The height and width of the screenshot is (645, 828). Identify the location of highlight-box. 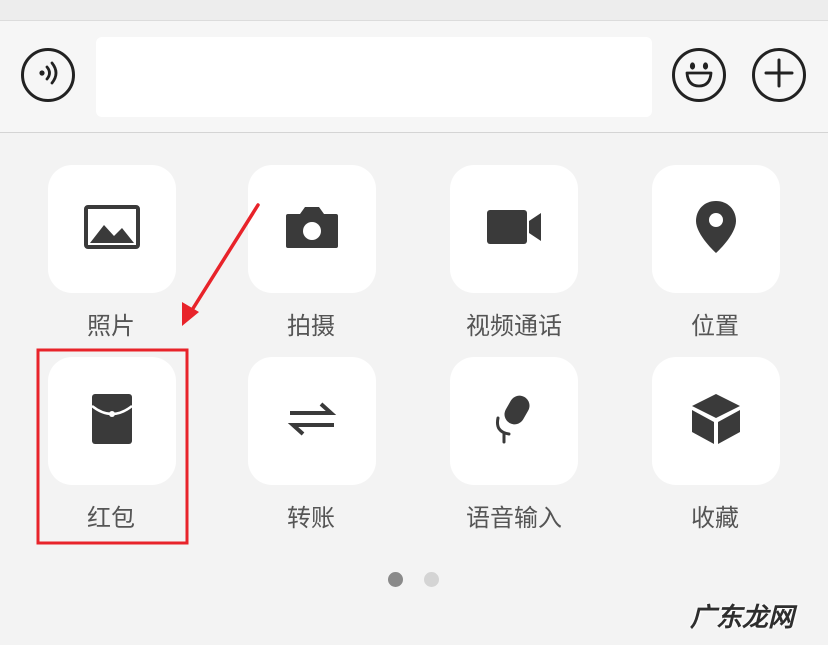
(112, 446).